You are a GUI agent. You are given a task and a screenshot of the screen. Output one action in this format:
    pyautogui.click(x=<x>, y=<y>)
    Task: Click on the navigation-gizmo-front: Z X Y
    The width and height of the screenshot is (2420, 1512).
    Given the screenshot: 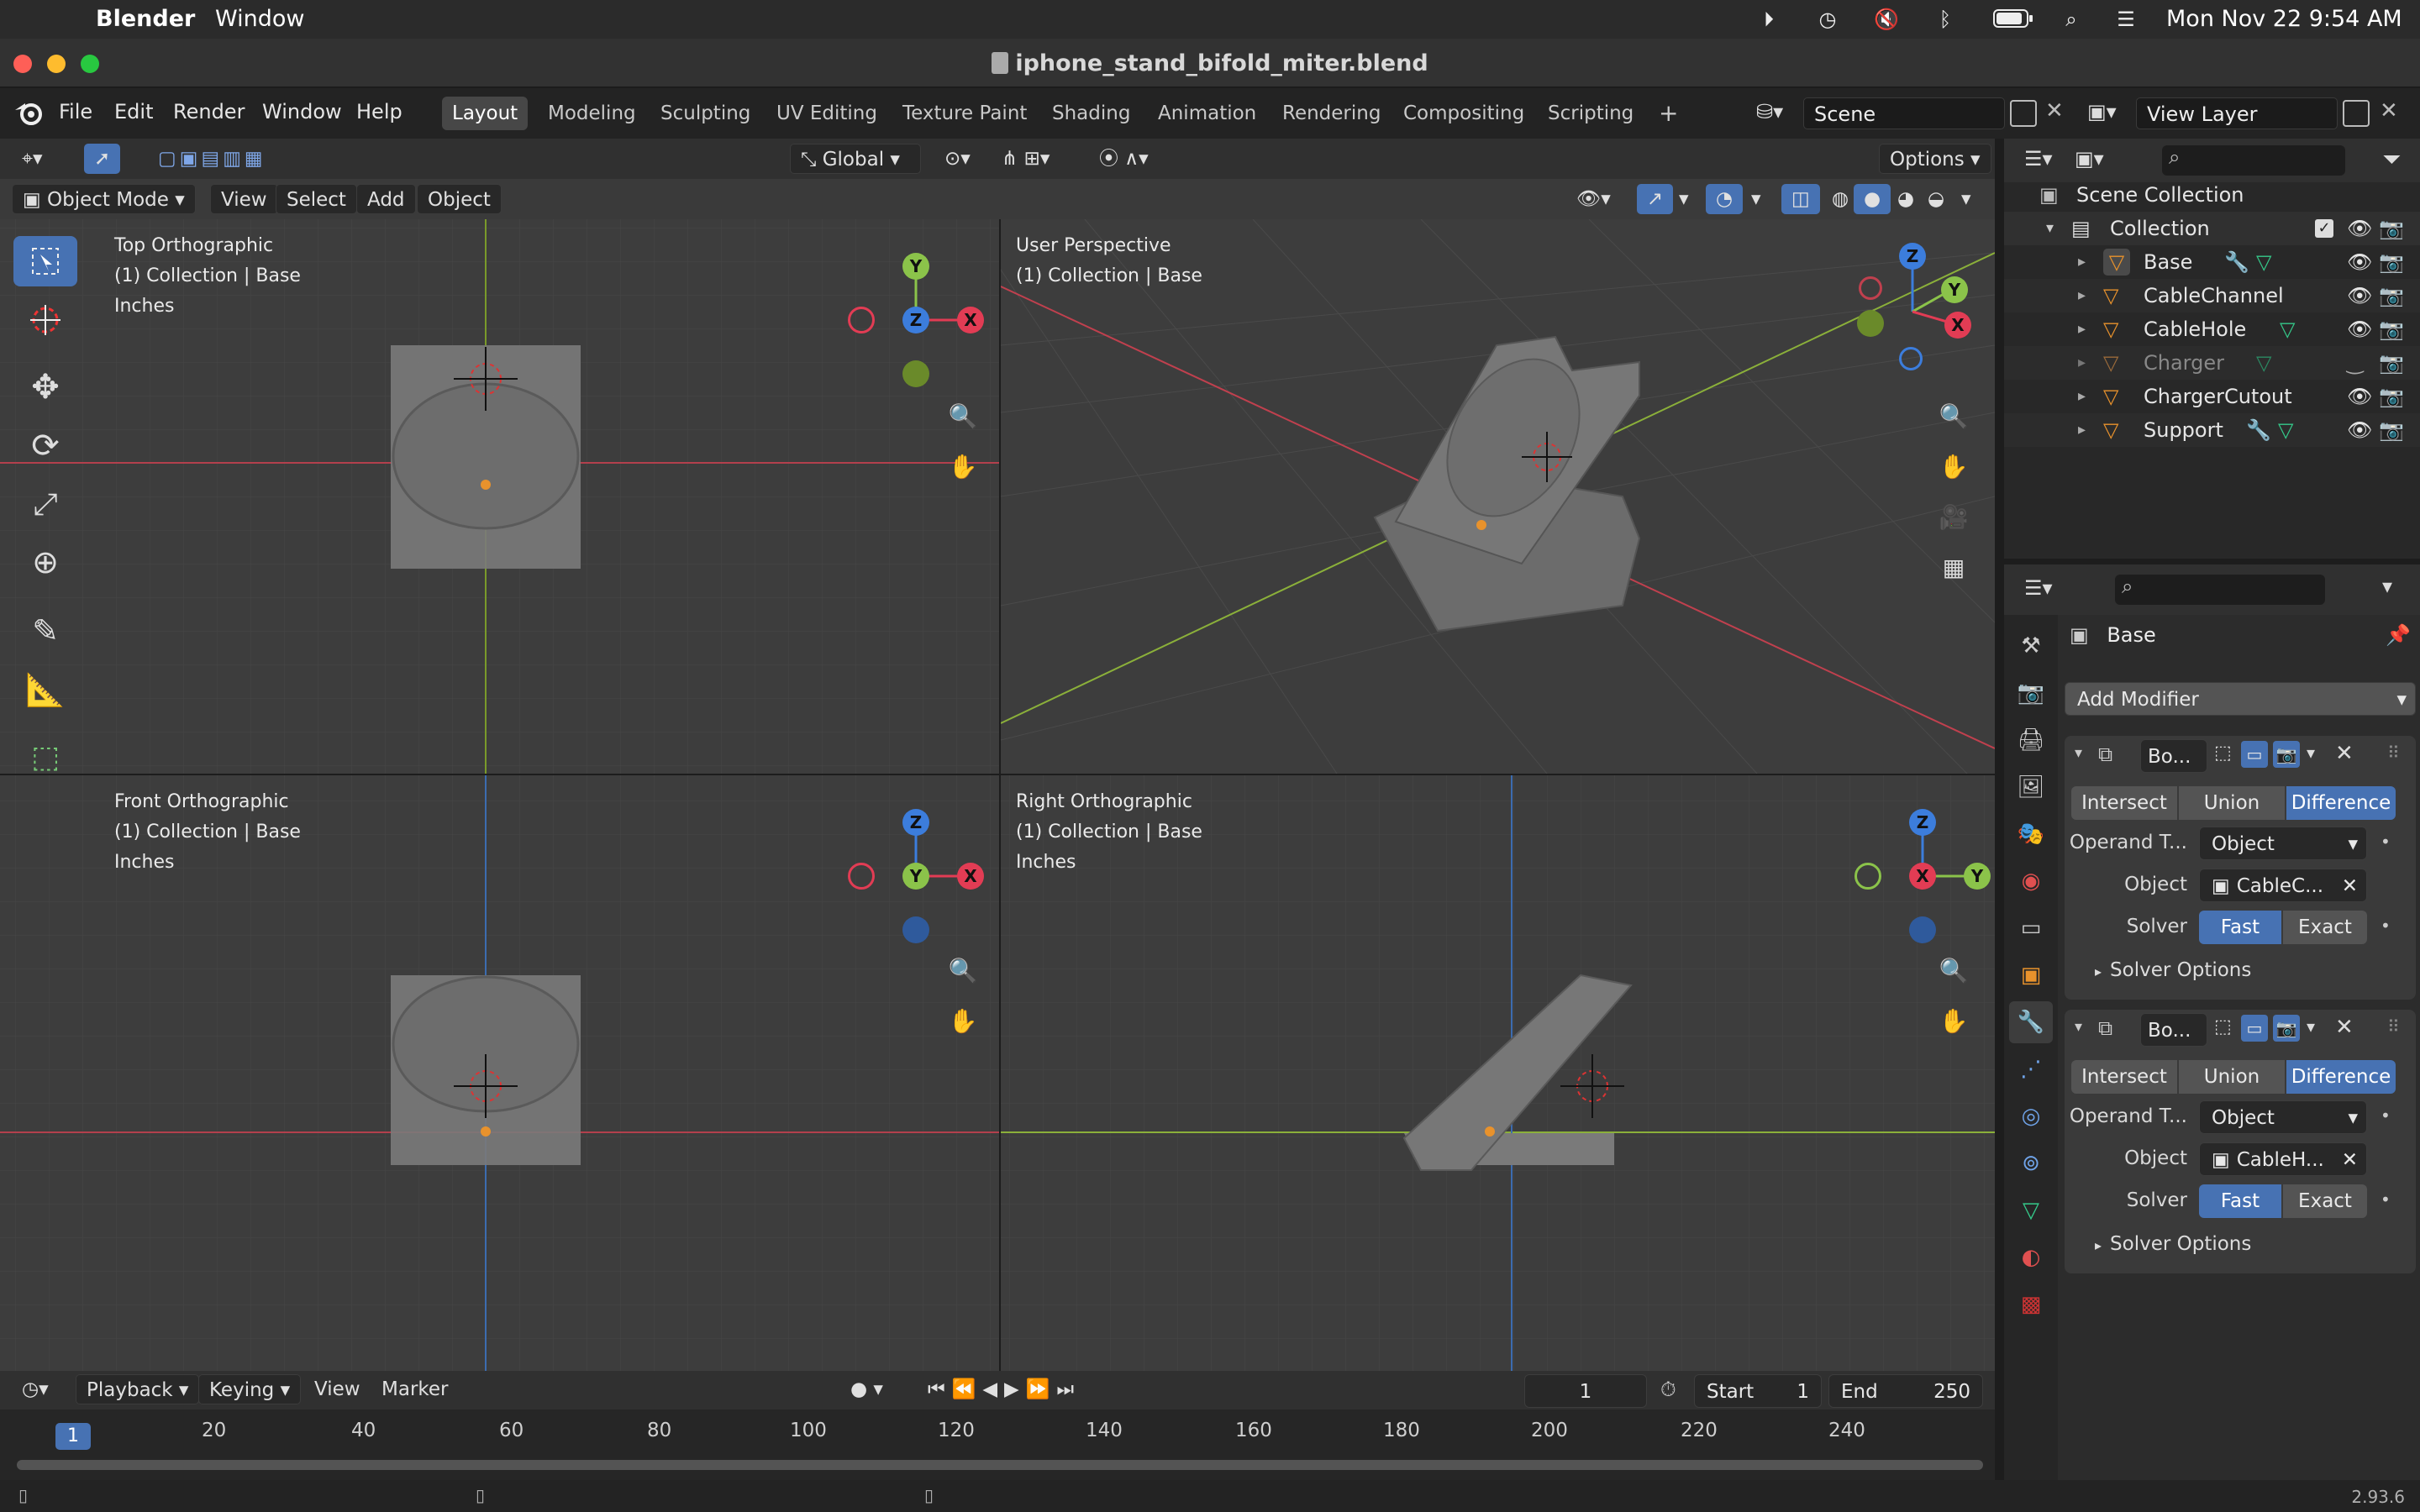 What is the action you would take?
    pyautogui.click(x=914, y=867)
    